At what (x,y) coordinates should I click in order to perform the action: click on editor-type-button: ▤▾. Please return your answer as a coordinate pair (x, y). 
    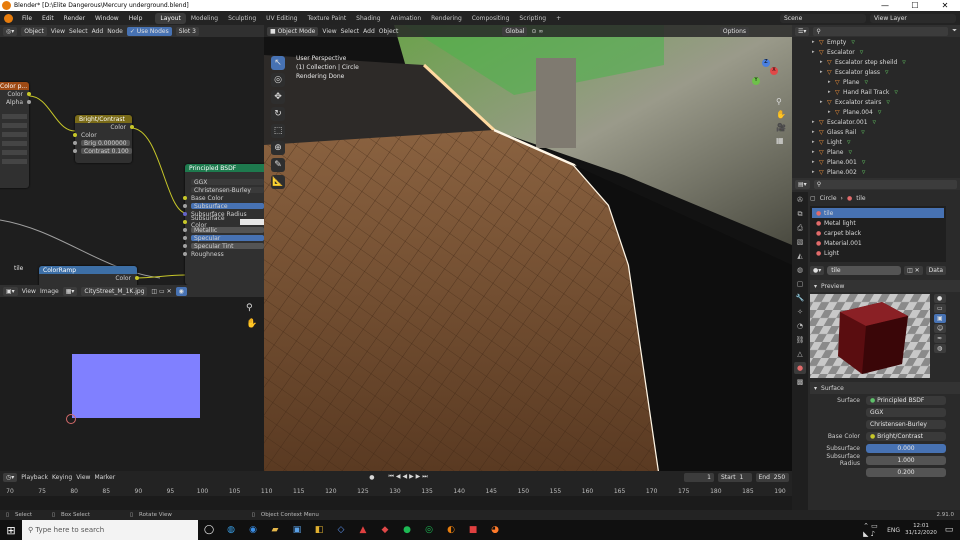
    Looking at the image, I should click on (802, 184).